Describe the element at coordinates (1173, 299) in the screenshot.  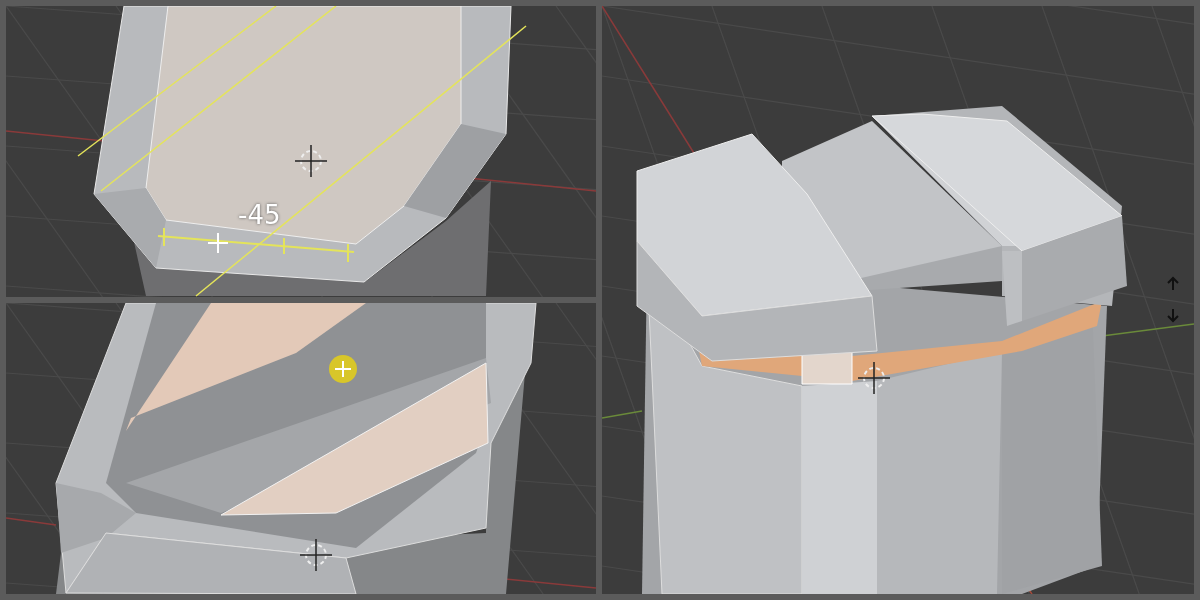
I see `up-down-arrows-icon` at that location.